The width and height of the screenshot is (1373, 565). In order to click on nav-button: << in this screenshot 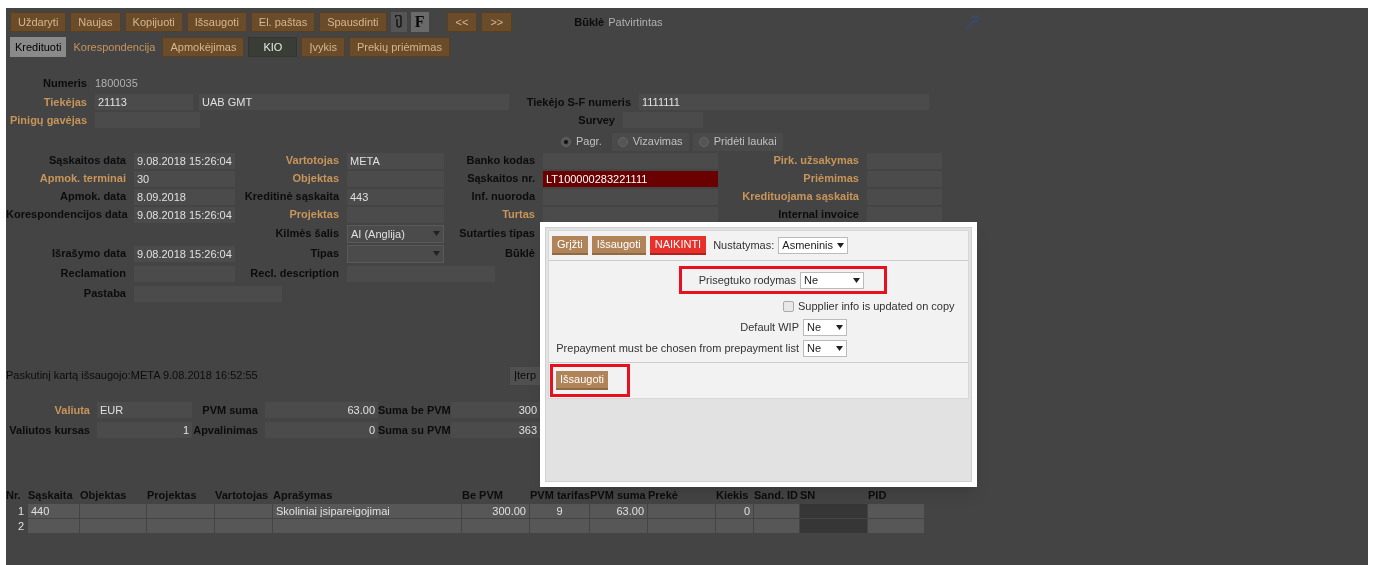, I will do `click(462, 22)`.